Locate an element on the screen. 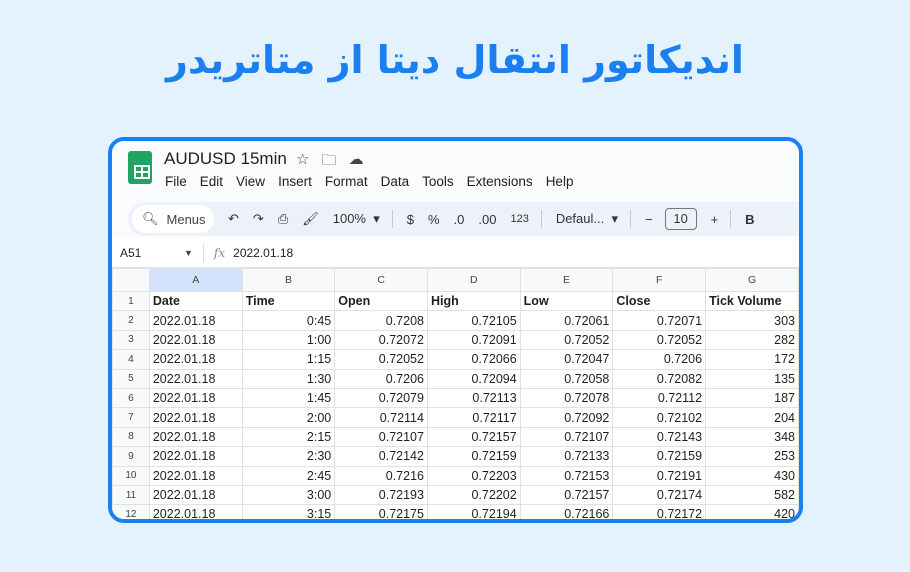 The height and width of the screenshot is (572, 910). increase-font-size-button: + is located at coordinates (715, 219).